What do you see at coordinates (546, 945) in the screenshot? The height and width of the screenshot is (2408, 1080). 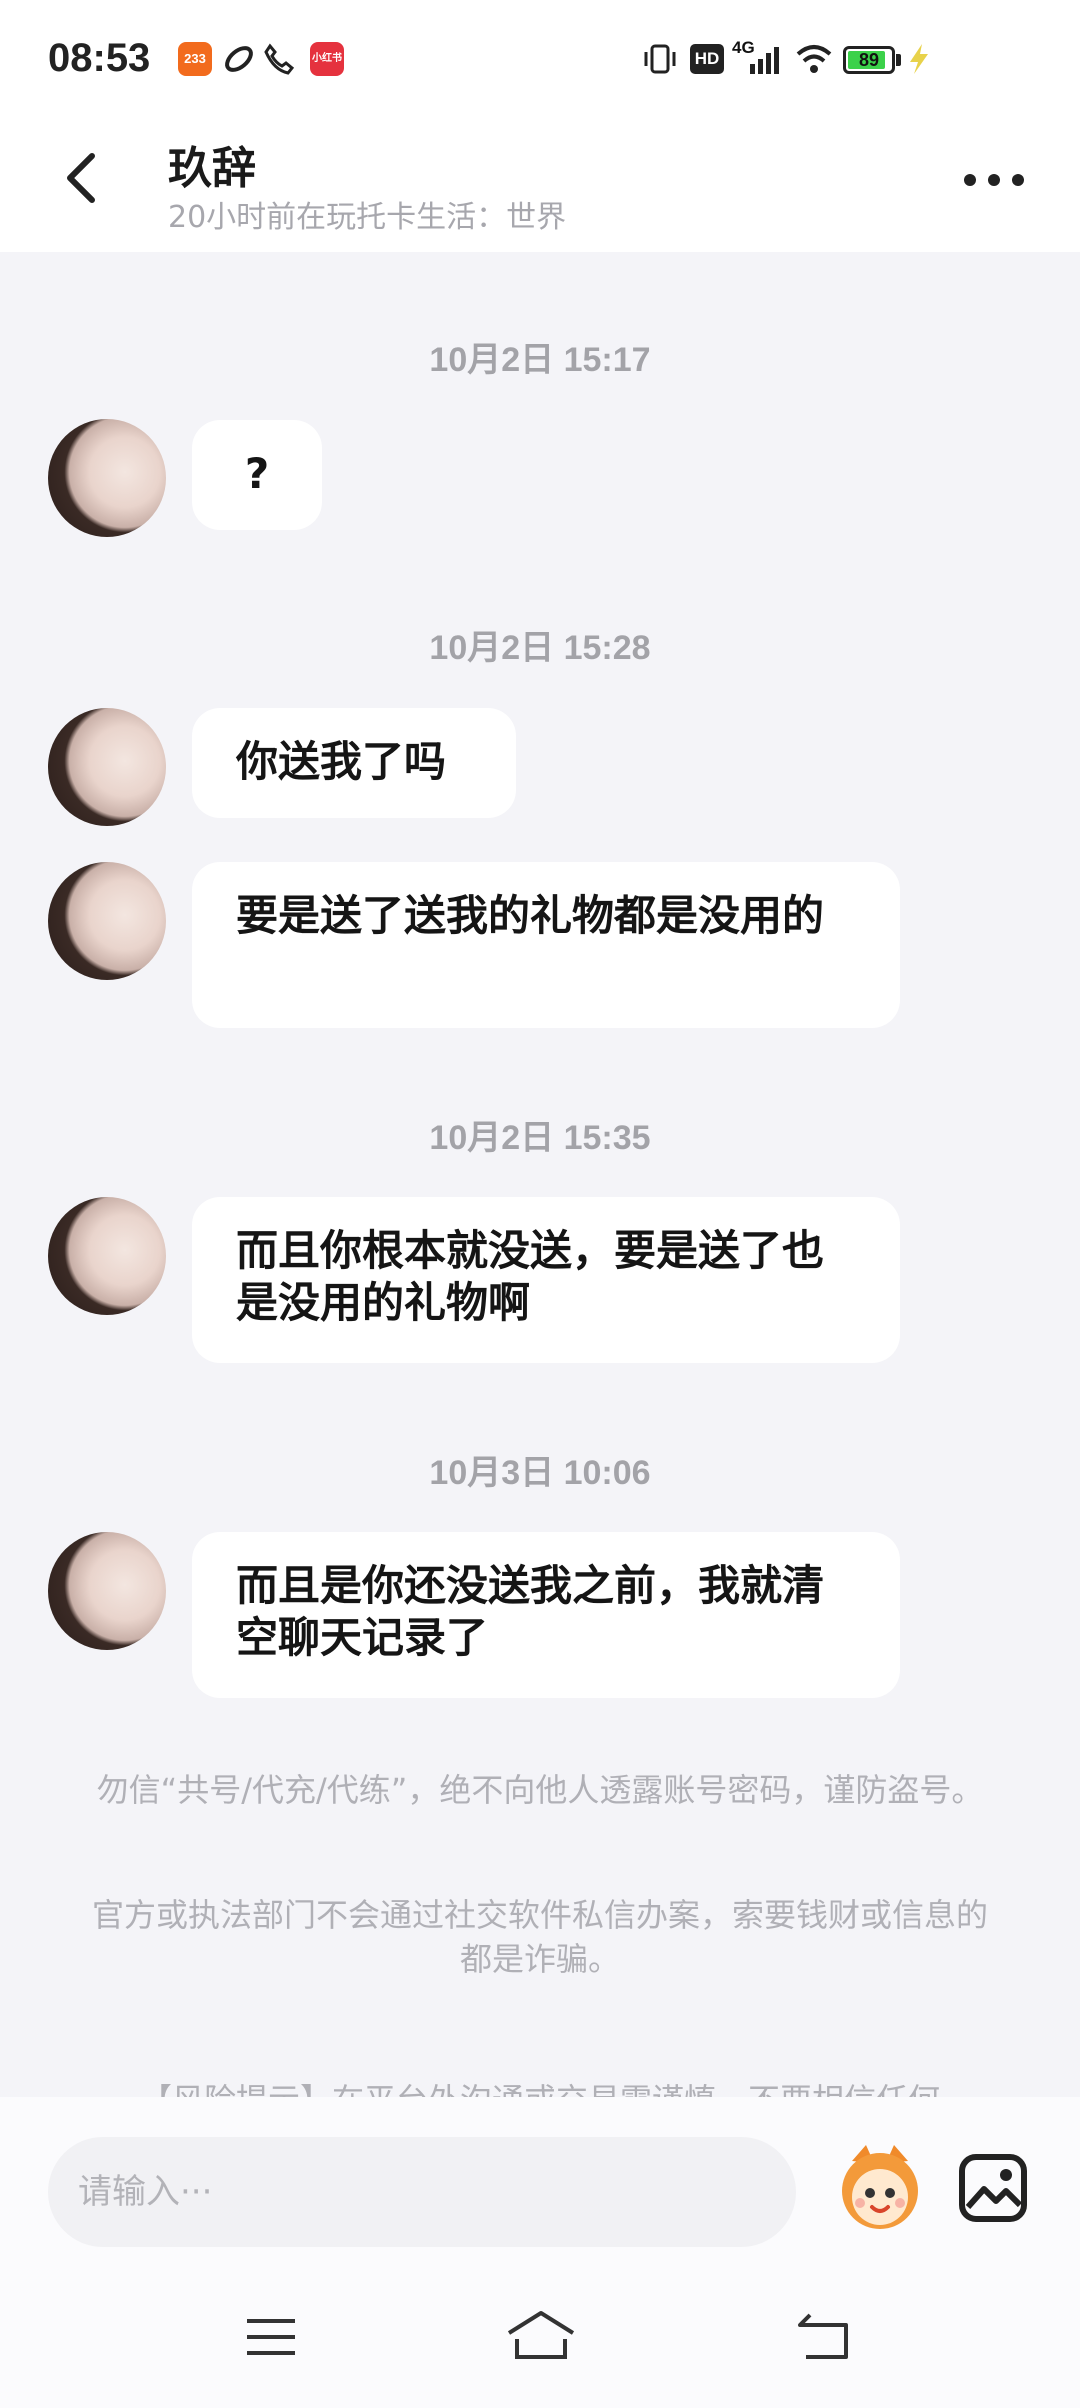 I see `message-bubble: 要是送了送我的礼物都是没用的` at bounding box center [546, 945].